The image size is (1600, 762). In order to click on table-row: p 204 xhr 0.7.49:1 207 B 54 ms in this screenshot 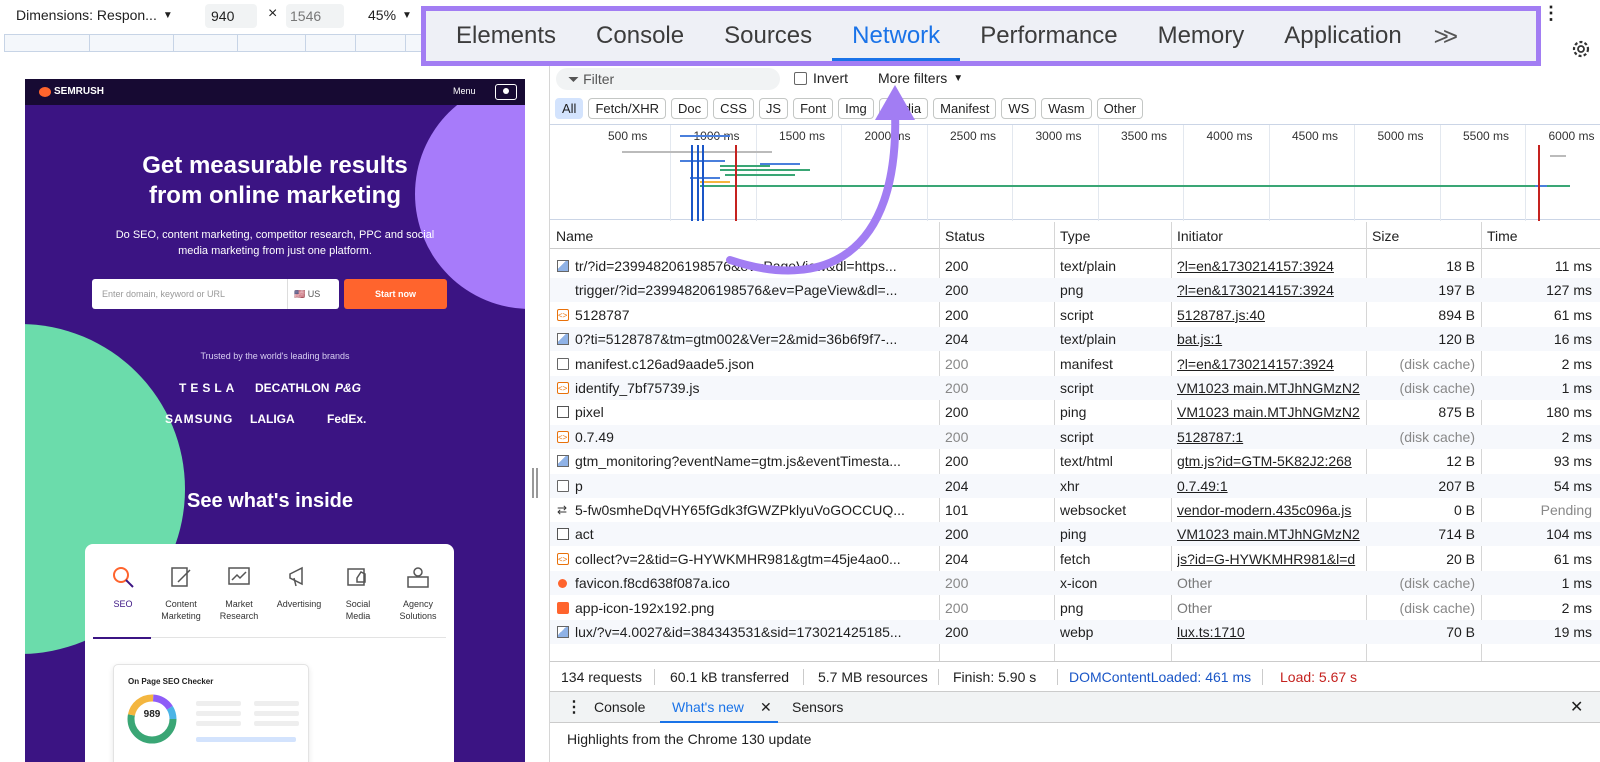, I will do `click(1075, 485)`.